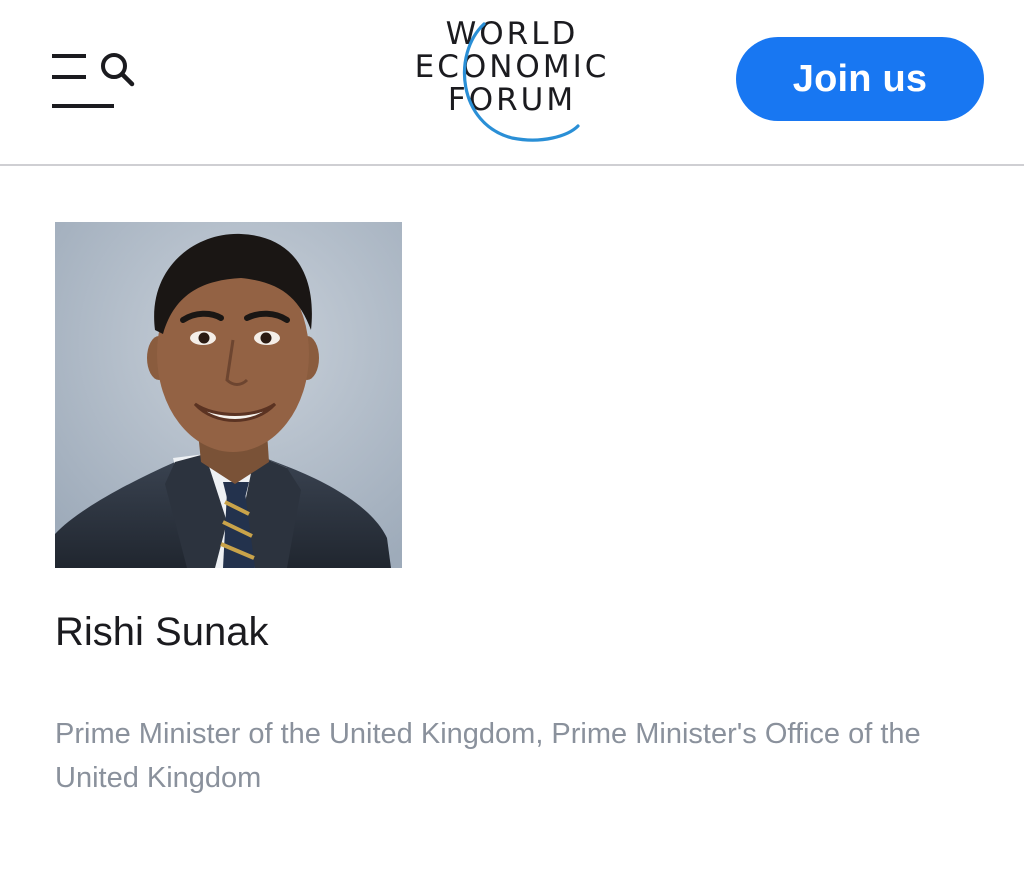  I want to click on logo-line-1: WORLD, so click(512, 34).